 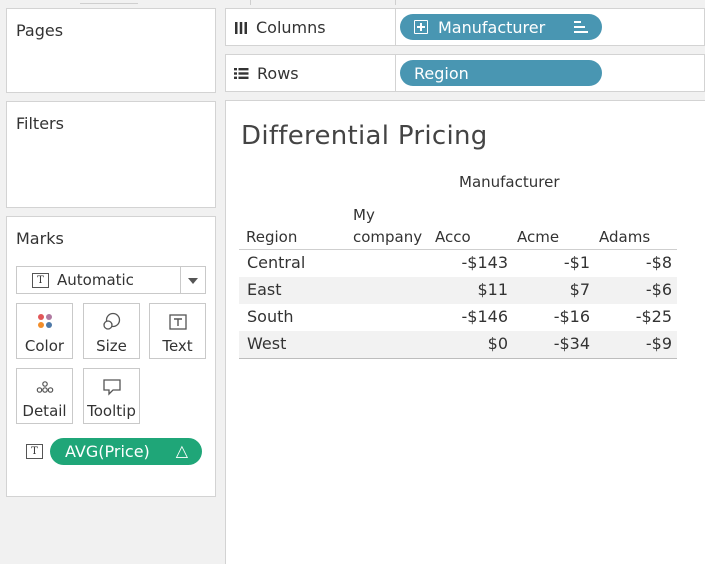 What do you see at coordinates (485, 262) in the screenshot?
I see `value-cell: -$143` at bounding box center [485, 262].